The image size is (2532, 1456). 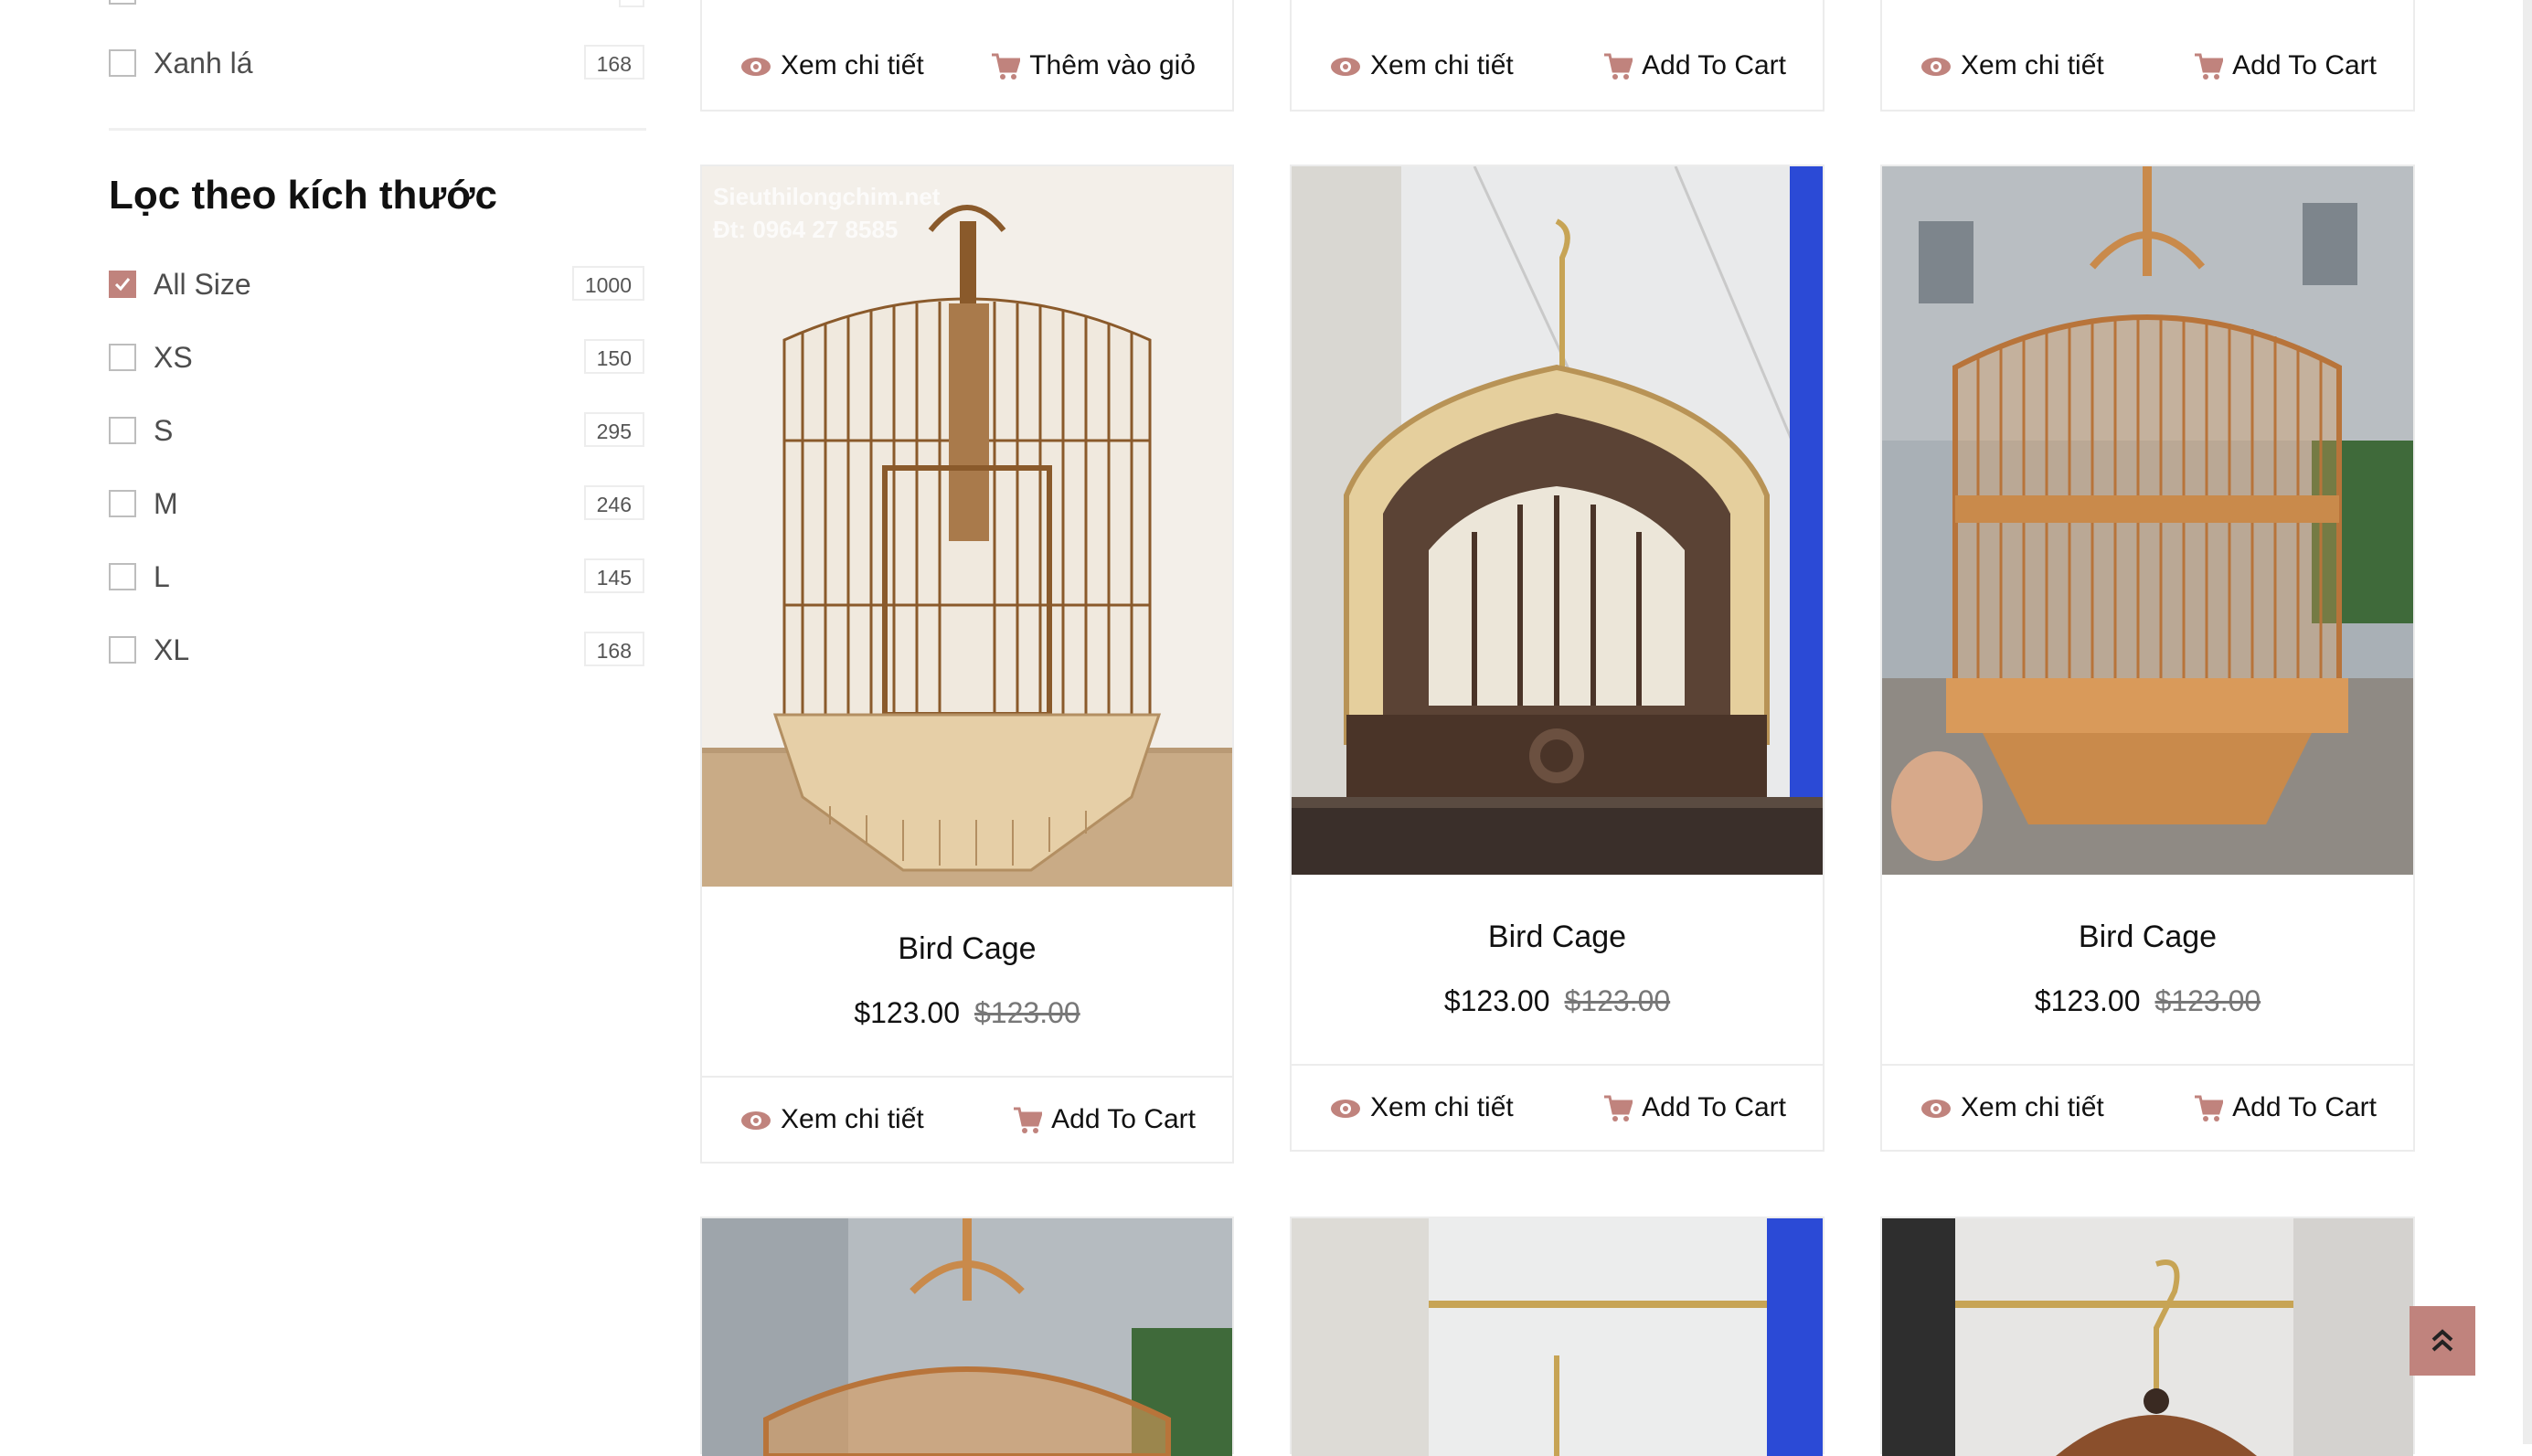 I want to click on size-filter-item-l: L 145, so click(x=376, y=577).